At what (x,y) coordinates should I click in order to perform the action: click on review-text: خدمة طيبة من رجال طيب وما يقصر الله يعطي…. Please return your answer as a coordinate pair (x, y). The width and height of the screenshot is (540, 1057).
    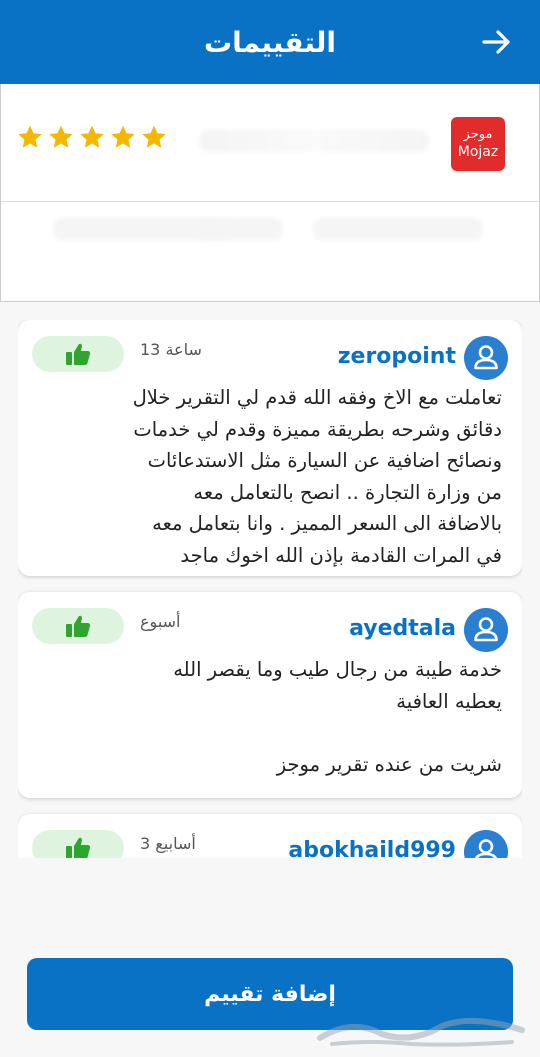
    Looking at the image, I should click on (337, 717).